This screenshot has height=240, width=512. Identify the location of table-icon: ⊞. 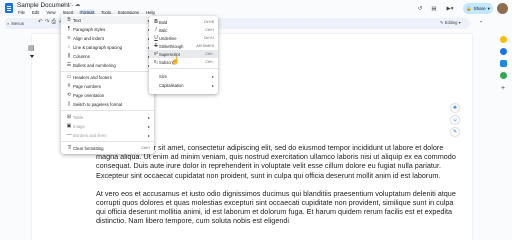
(69, 117).